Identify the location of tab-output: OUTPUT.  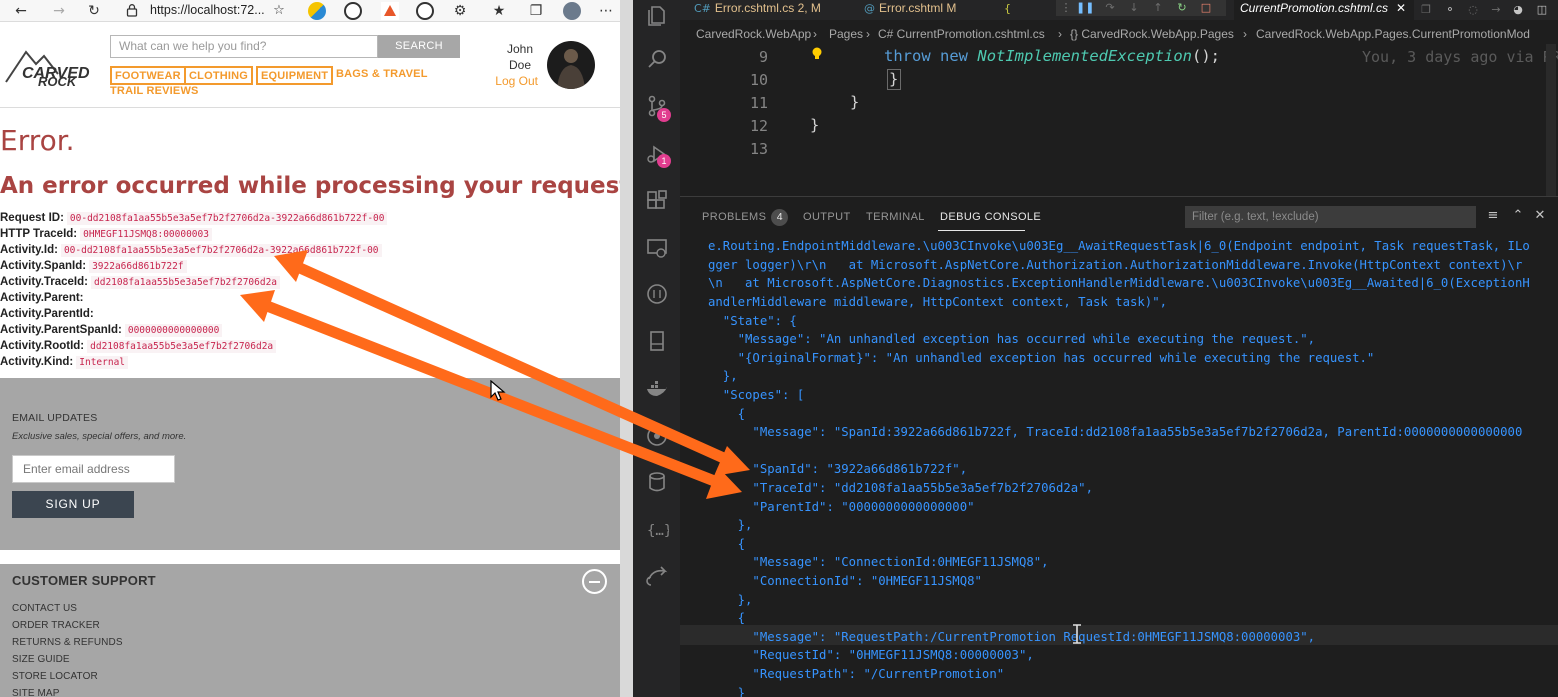
(827, 217).